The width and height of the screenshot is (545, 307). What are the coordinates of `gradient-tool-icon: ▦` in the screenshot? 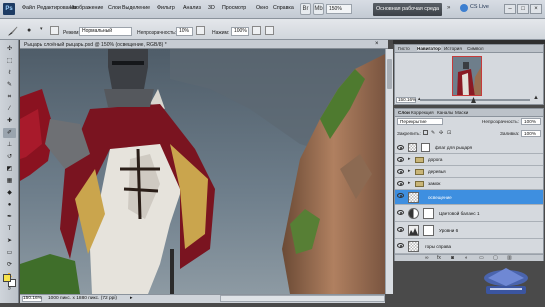 It's located at (9, 181).